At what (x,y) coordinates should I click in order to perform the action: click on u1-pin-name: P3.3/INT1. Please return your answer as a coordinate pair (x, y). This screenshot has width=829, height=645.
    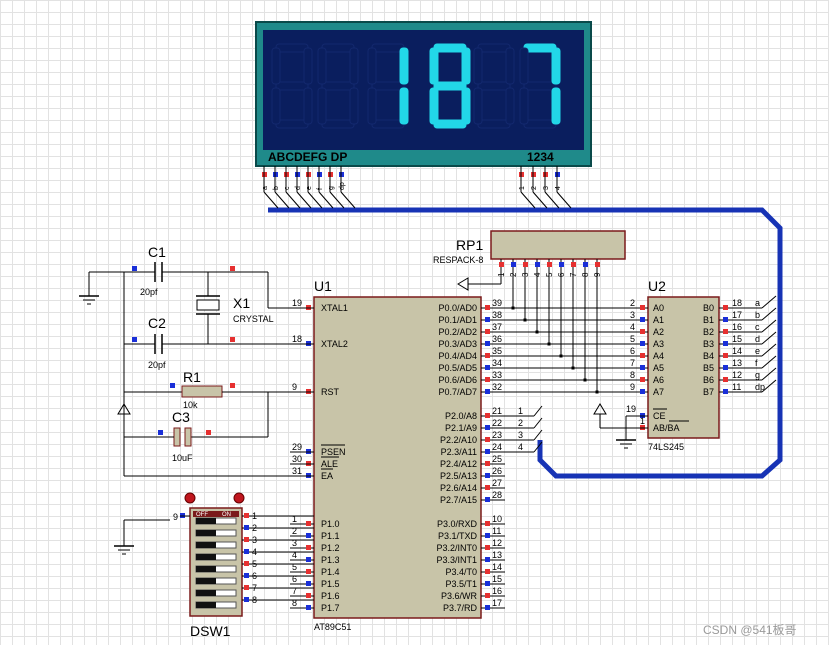
    Looking at the image, I should click on (456, 560).